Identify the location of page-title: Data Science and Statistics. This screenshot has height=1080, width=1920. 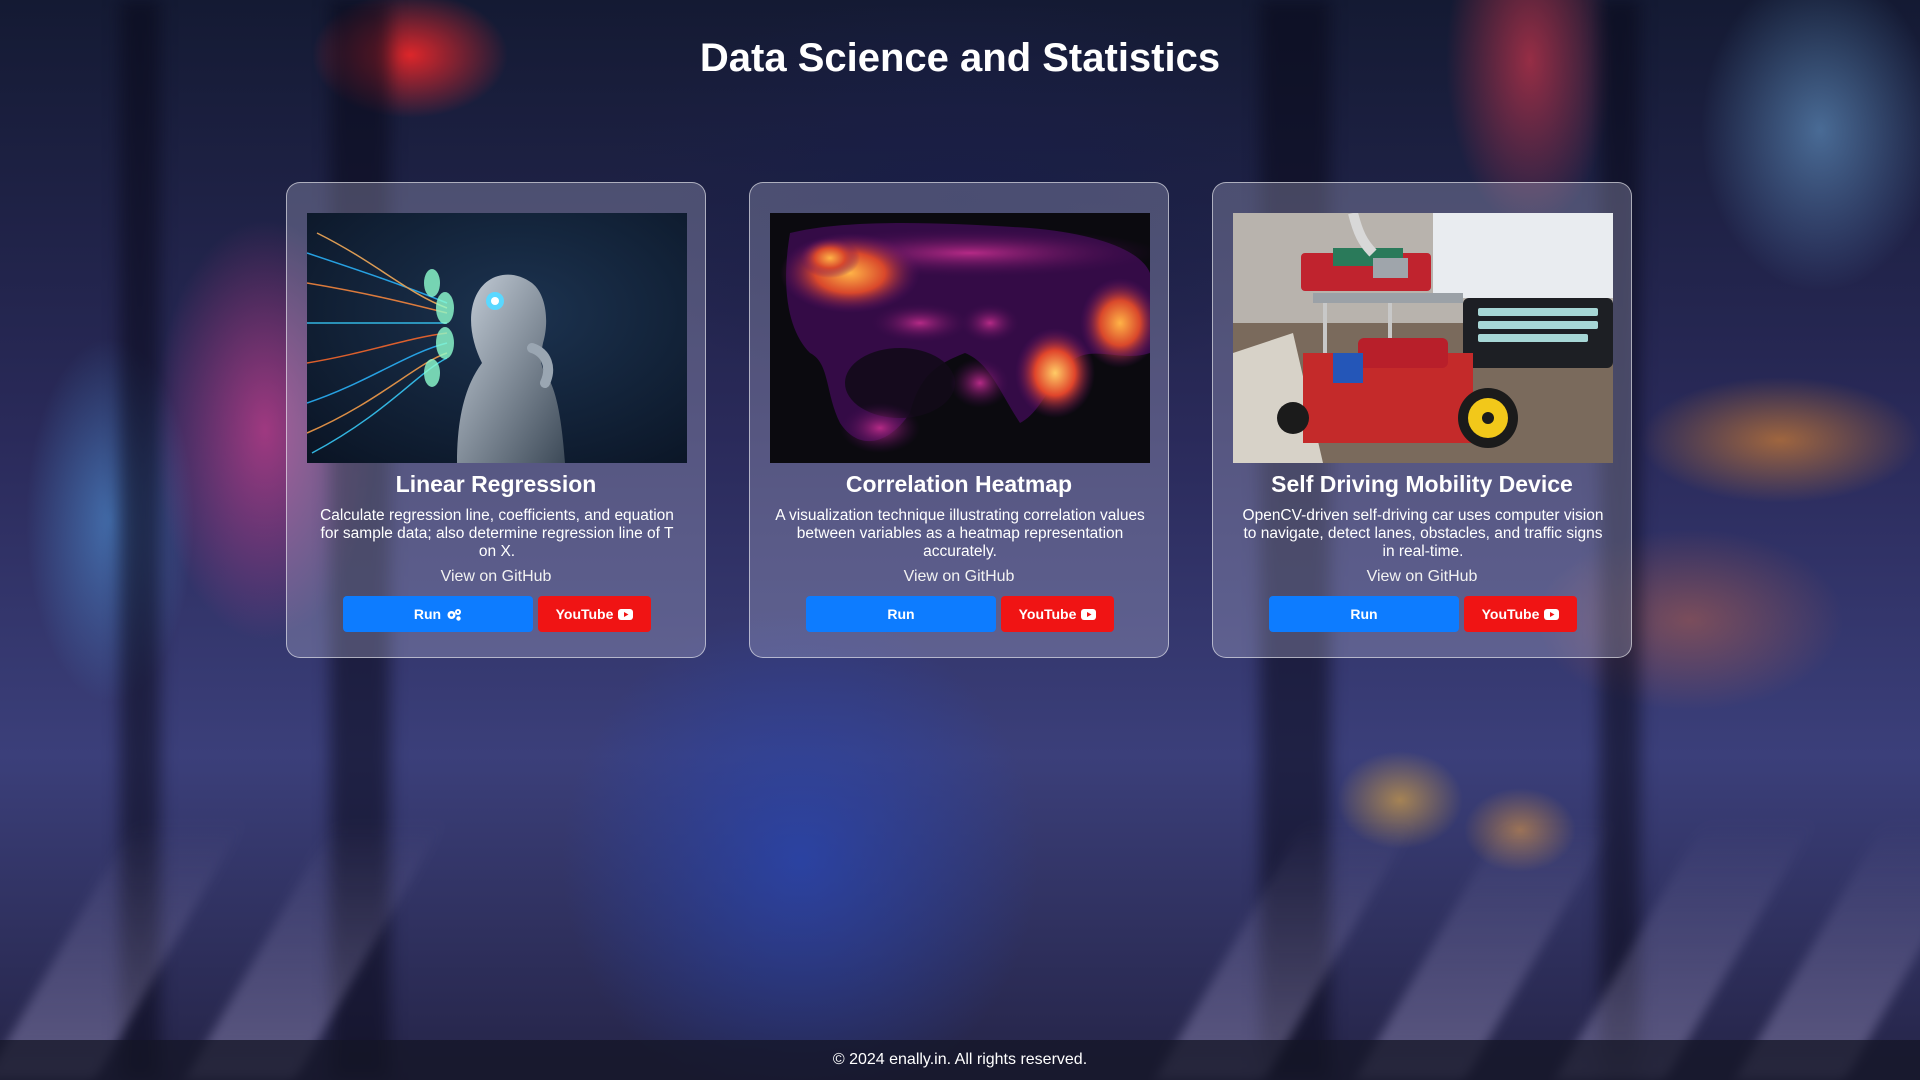
(960, 58).